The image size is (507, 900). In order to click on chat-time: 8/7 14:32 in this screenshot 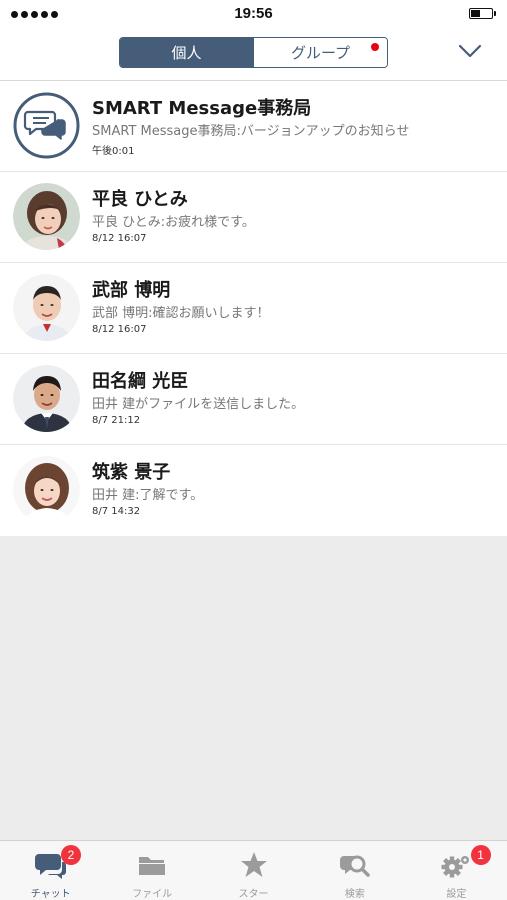, I will do `click(116, 511)`.